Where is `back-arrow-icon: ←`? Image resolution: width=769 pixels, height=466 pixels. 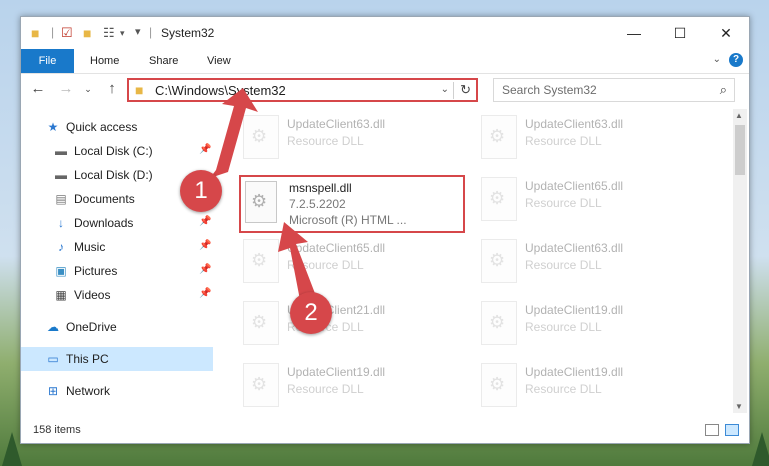 back-arrow-icon: ← is located at coordinates (38, 88).